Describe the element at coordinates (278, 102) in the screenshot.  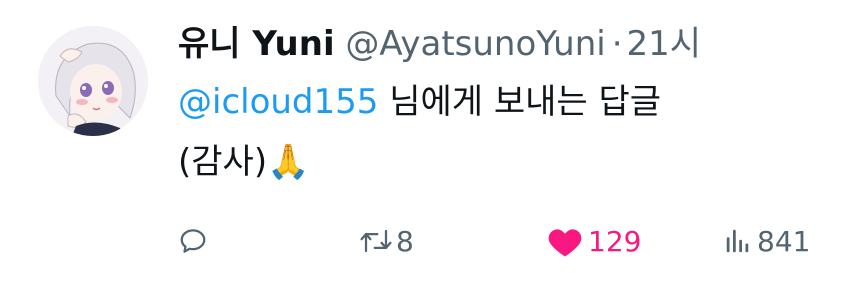
I see `reply-mention-link: @icloud155` at that location.